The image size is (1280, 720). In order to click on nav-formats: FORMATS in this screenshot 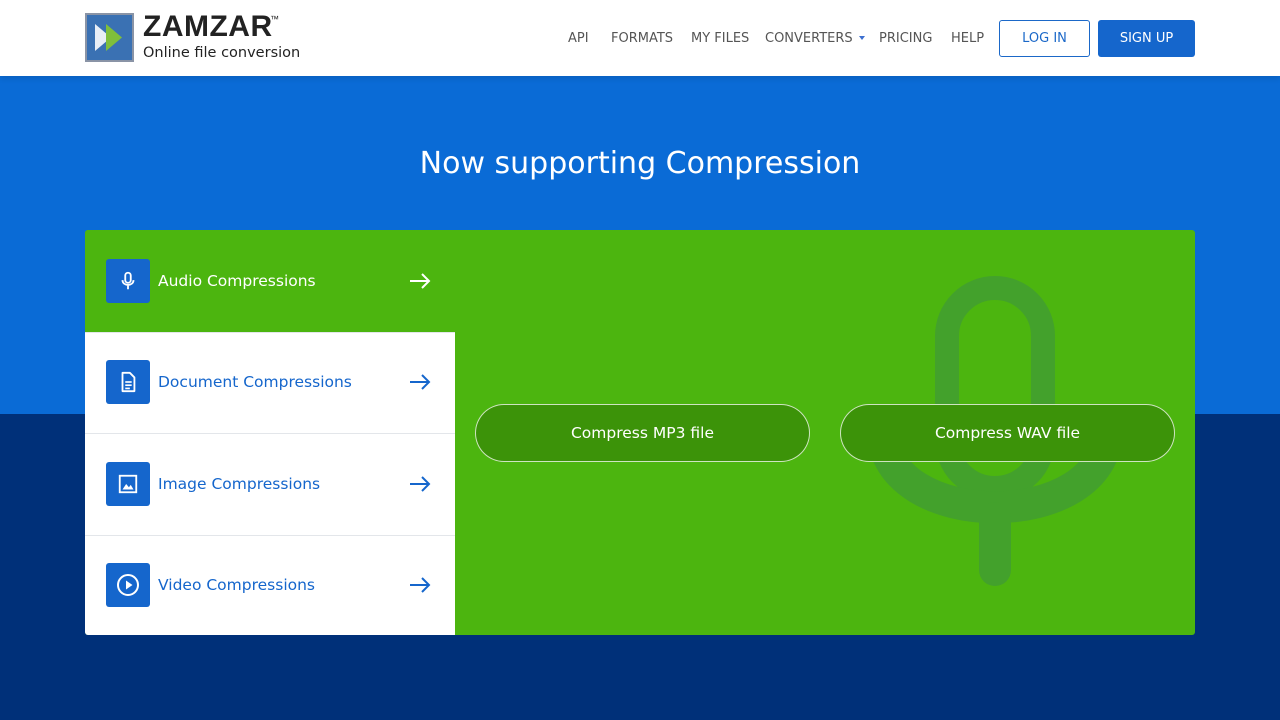, I will do `click(642, 38)`.